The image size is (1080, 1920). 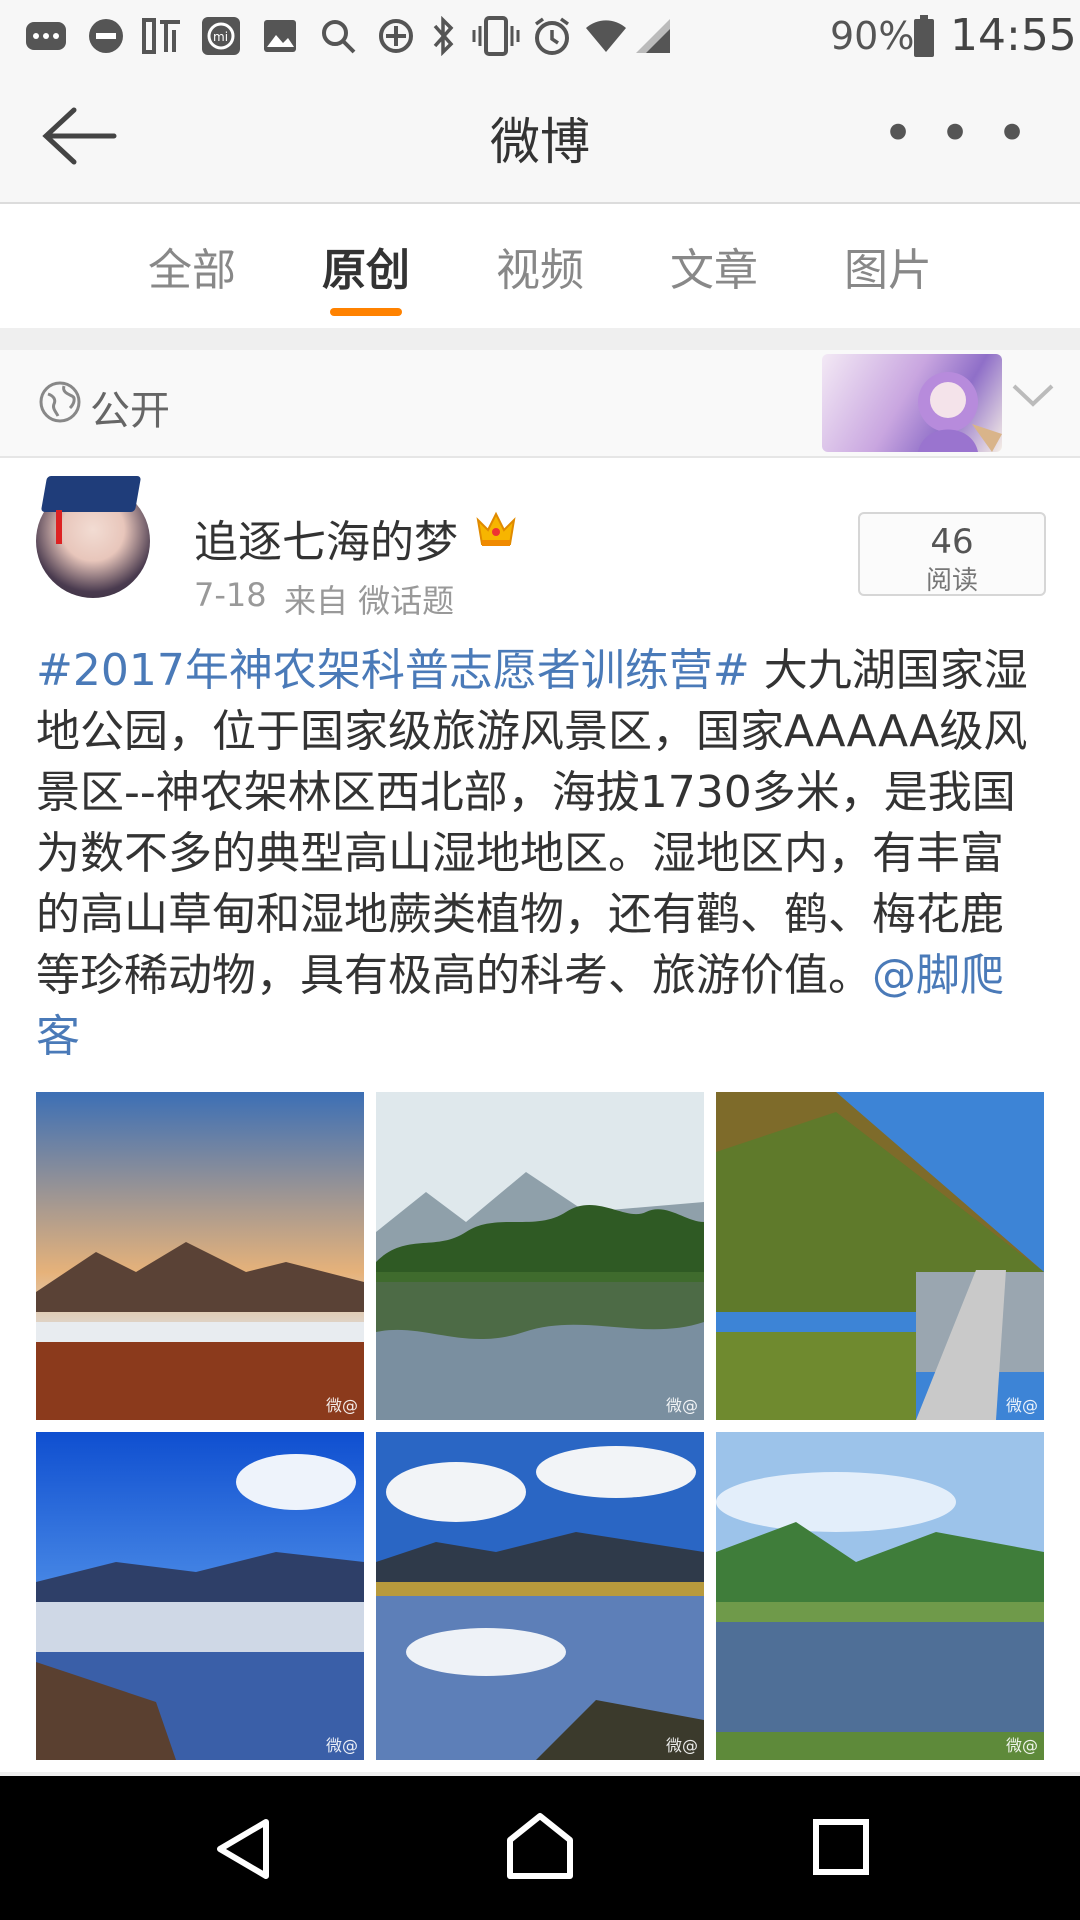 I want to click on post-image-6: 微@, so click(x=880, y=1596).